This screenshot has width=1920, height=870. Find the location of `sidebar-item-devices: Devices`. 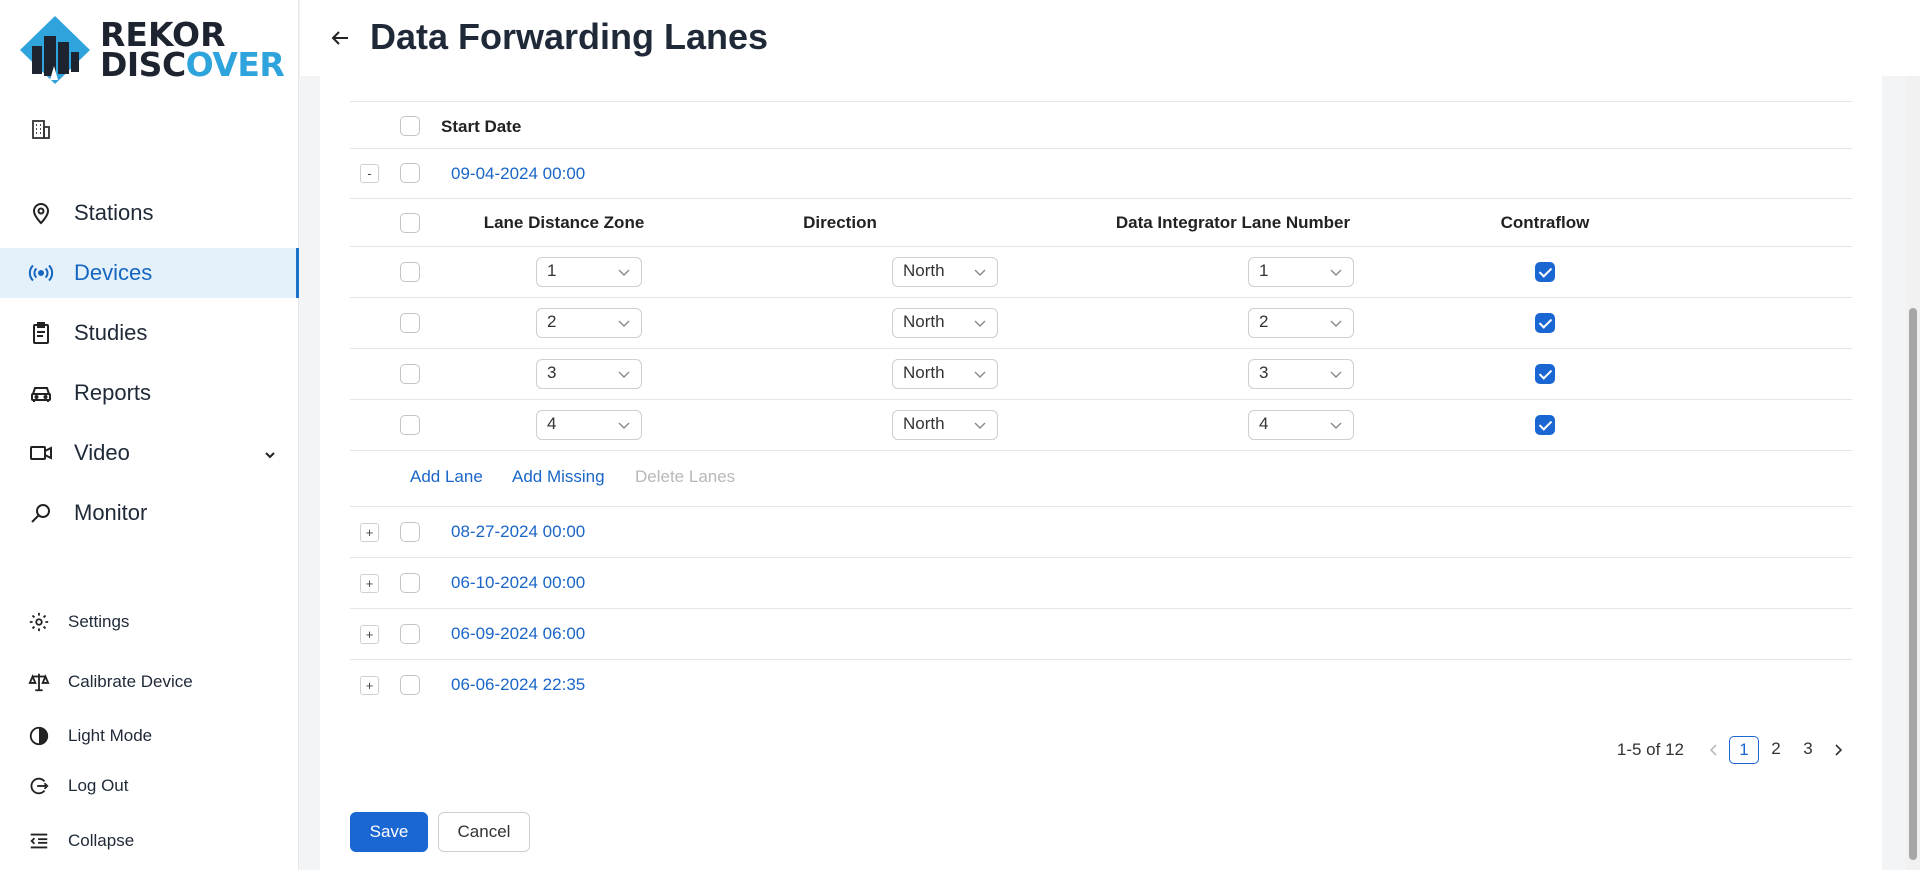

sidebar-item-devices: Devices is located at coordinates (149, 273).